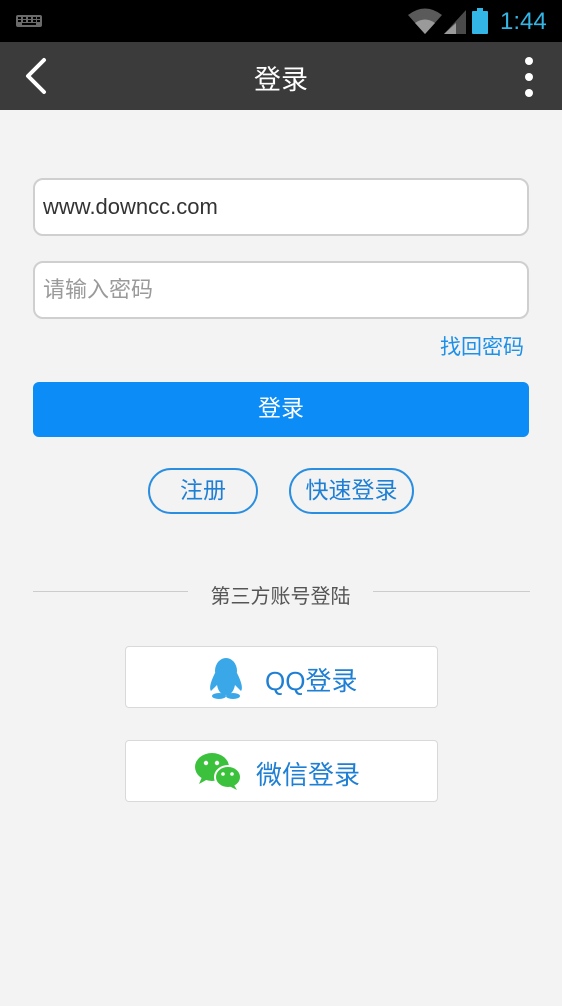  What do you see at coordinates (281, 409) in the screenshot?
I see `login-button: 登录` at bounding box center [281, 409].